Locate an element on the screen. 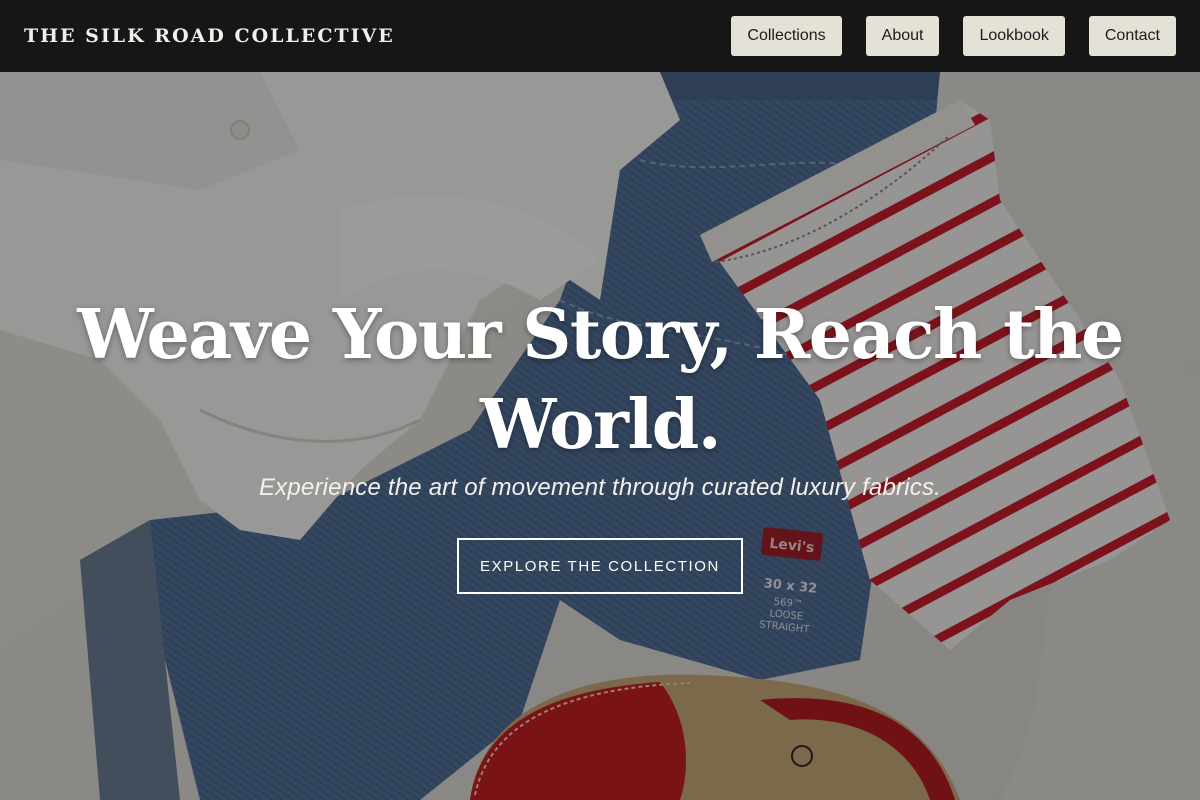 This screenshot has width=1200, height=800. brand-logo: THE SILK ROAD COLLECTIVE is located at coordinates (209, 36).